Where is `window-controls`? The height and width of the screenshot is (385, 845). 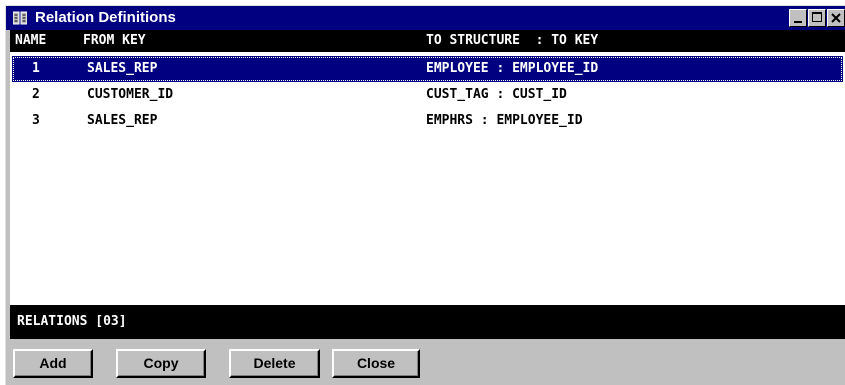
window-controls is located at coordinates (816, 18).